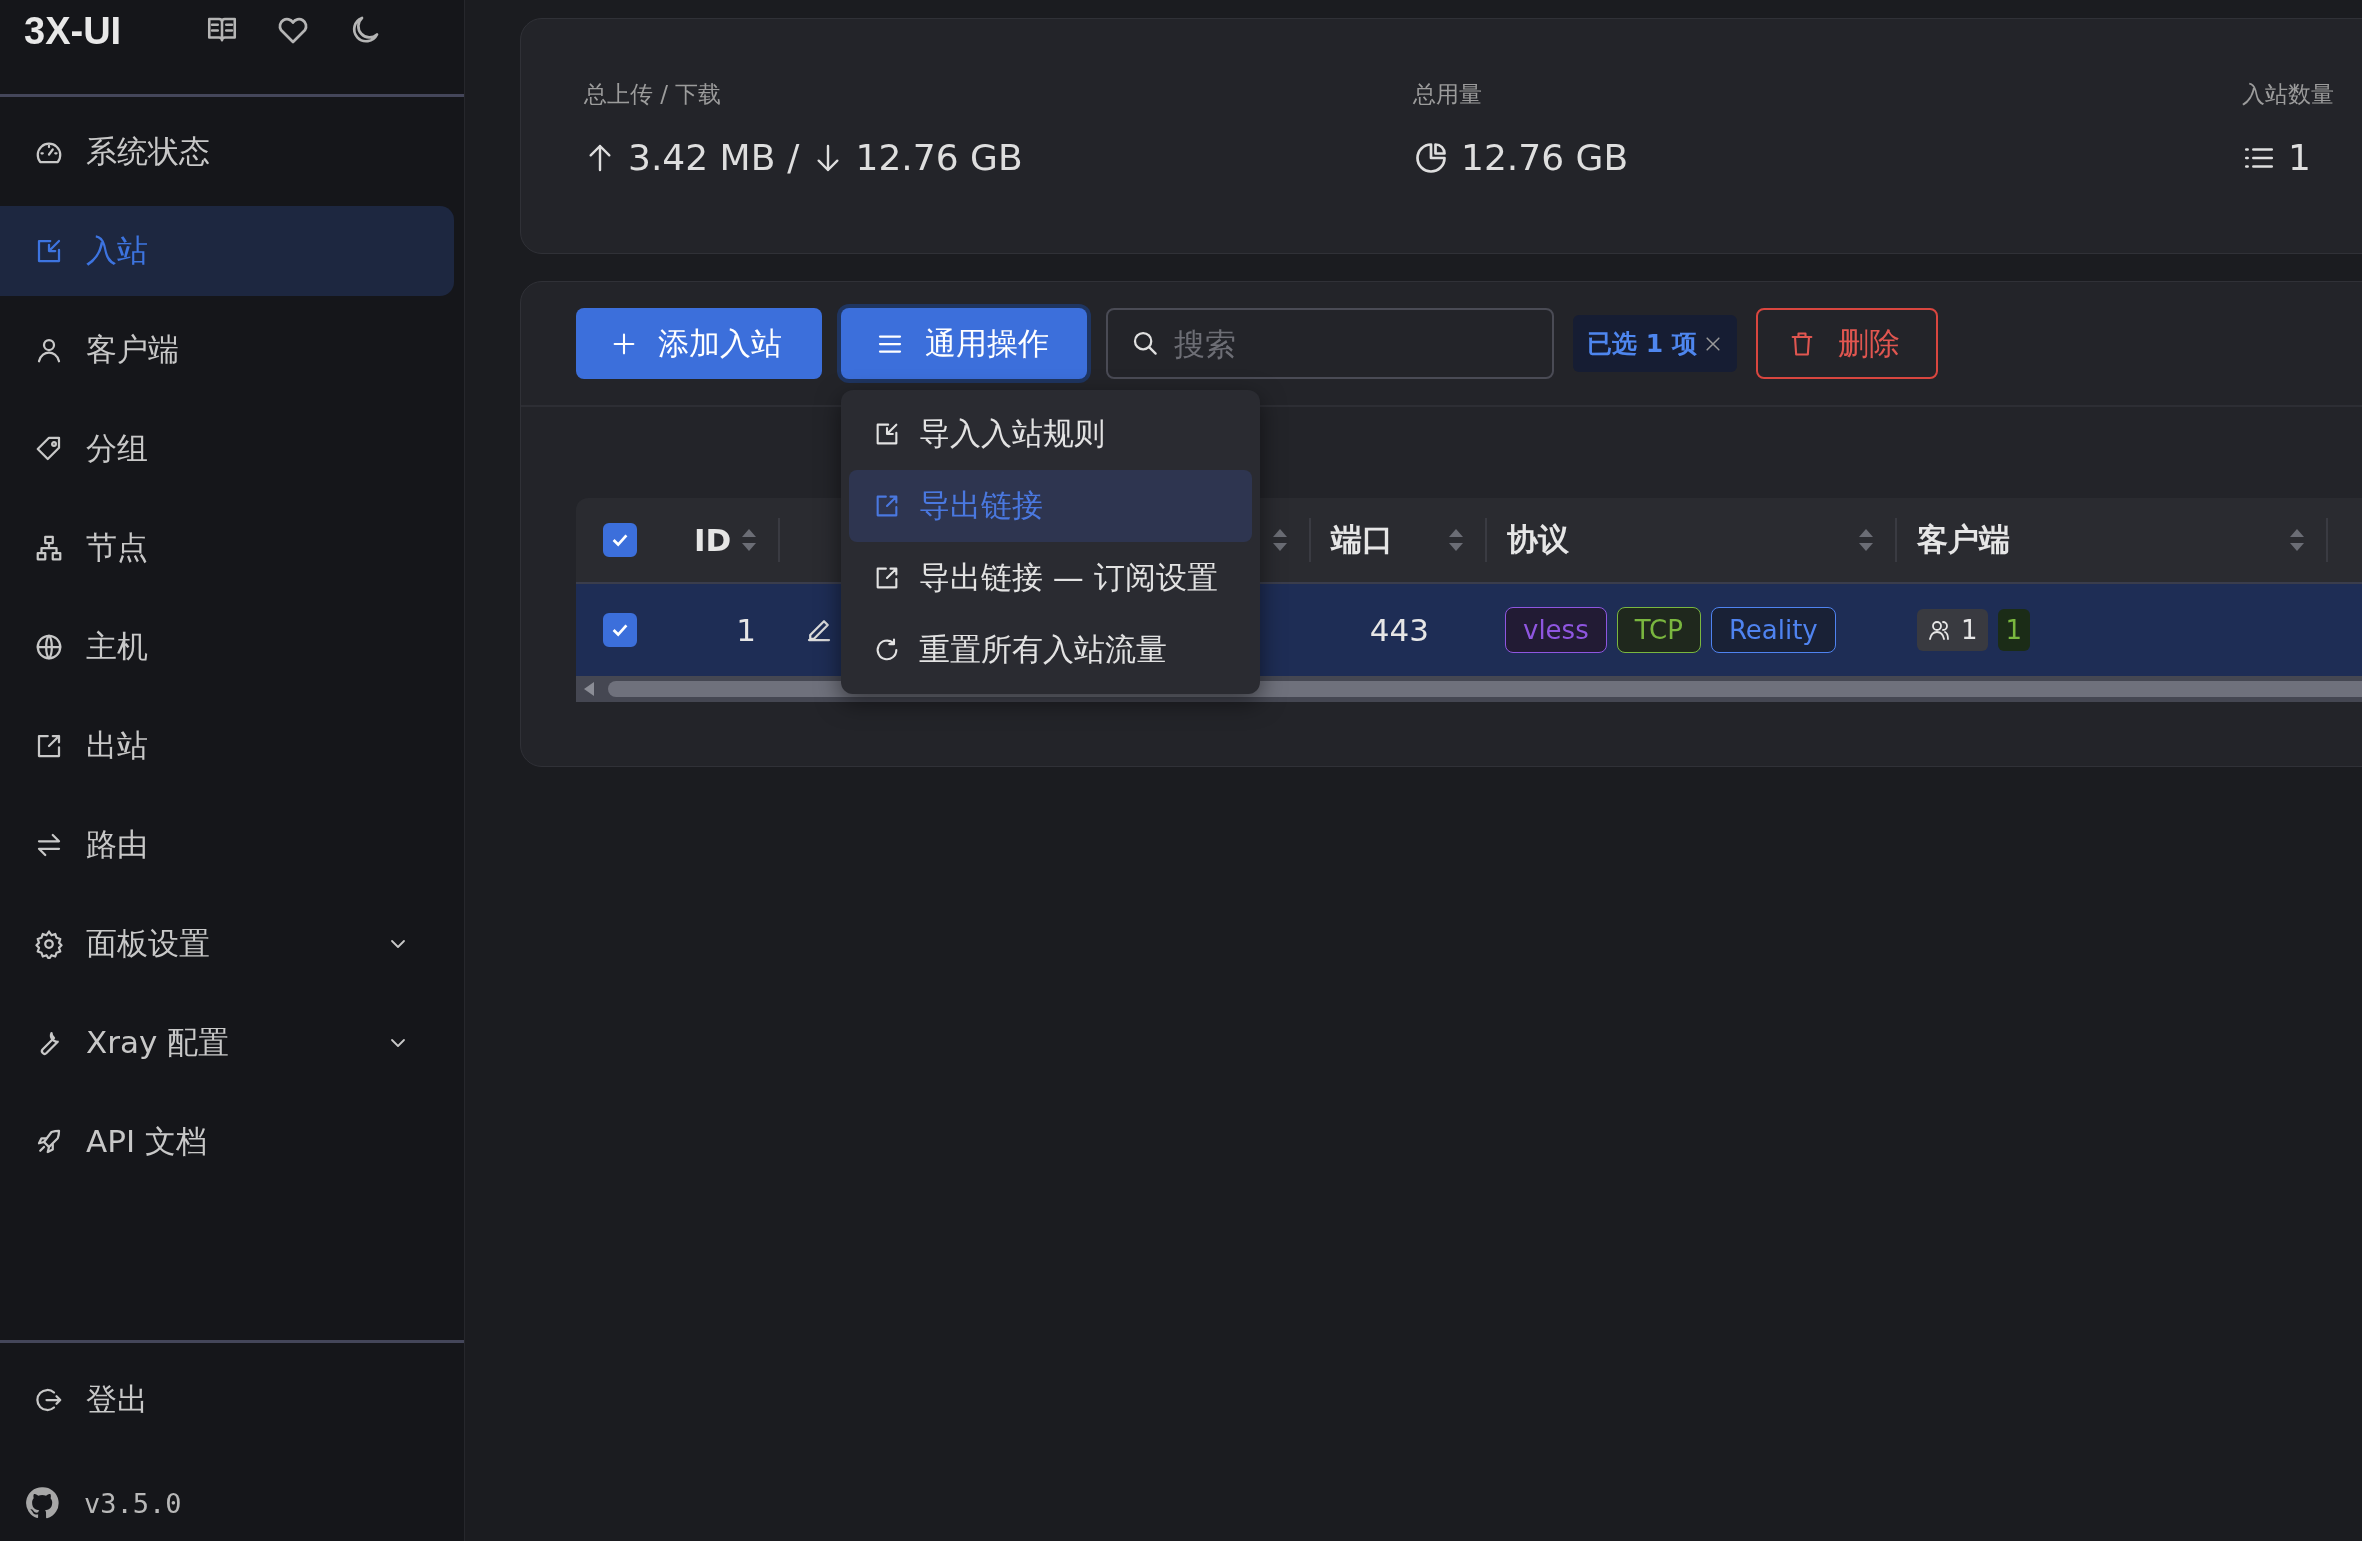 The width and height of the screenshot is (2362, 1541). What do you see at coordinates (227, 746) in the screenshot?
I see `sidebar-item: 出站` at bounding box center [227, 746].